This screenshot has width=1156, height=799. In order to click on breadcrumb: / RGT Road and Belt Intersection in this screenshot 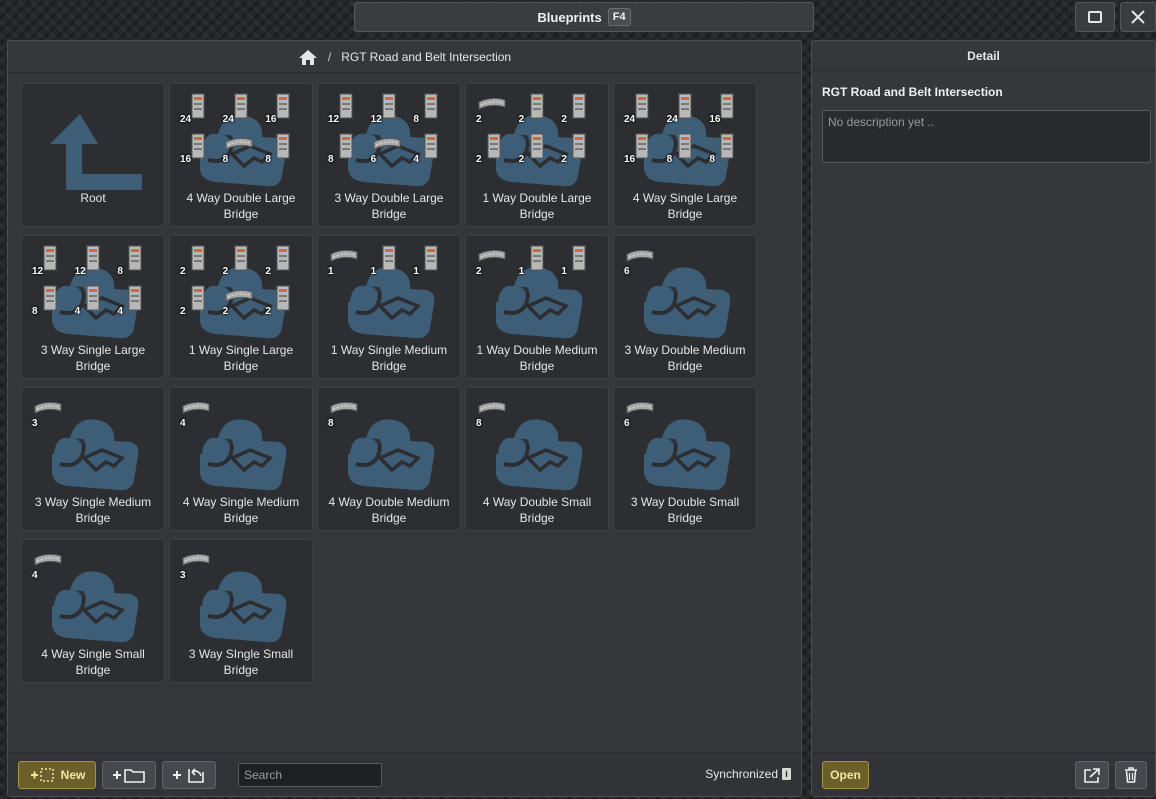, I will do `click(404, 57)`.